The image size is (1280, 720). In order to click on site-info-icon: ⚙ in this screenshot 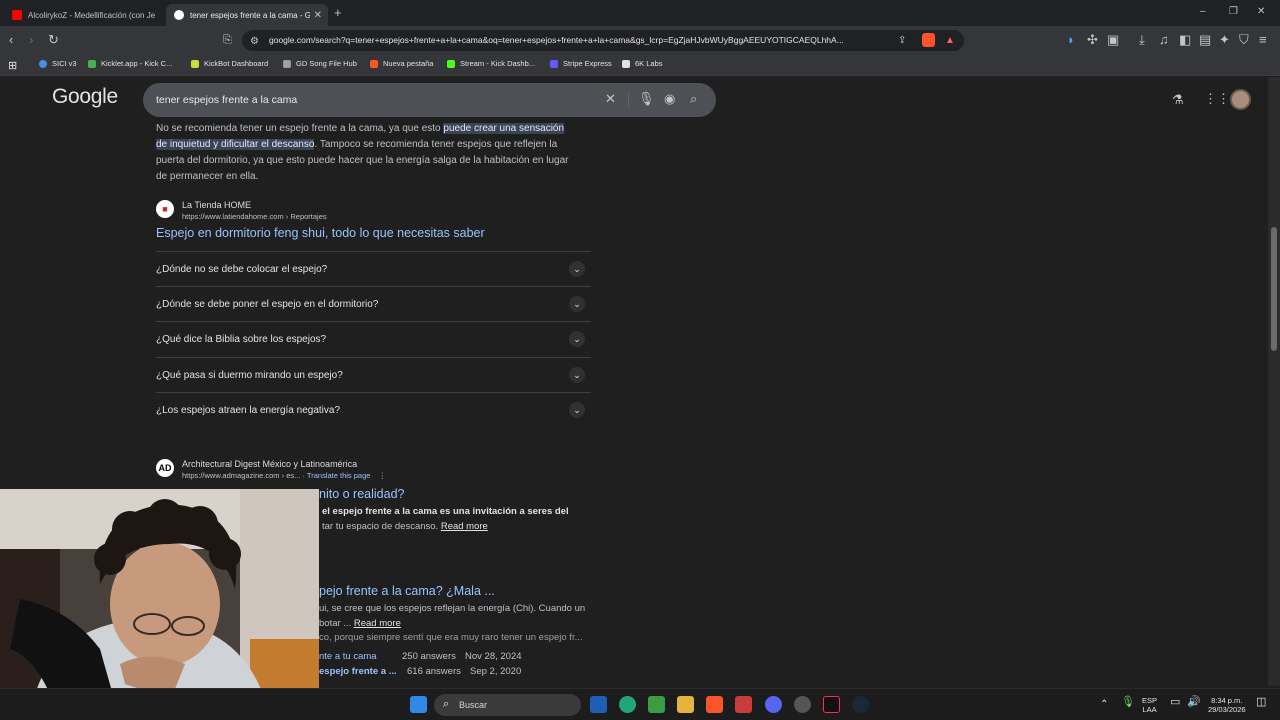, I will do `click(254, 42)`.